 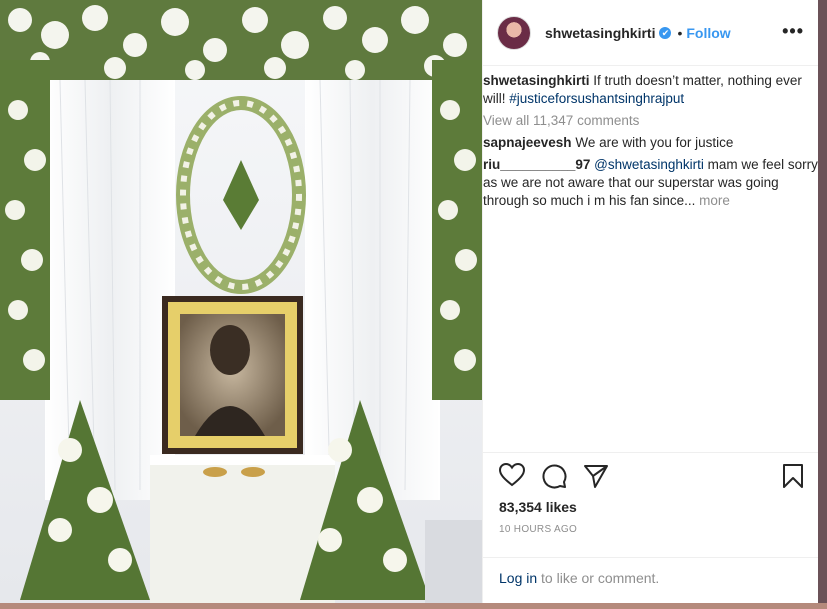 What do you see at coordinates (538, 529) in the screenshot?
I see `post-timestamp: 10 HOURS AGO` at bounding box center [538, 529].